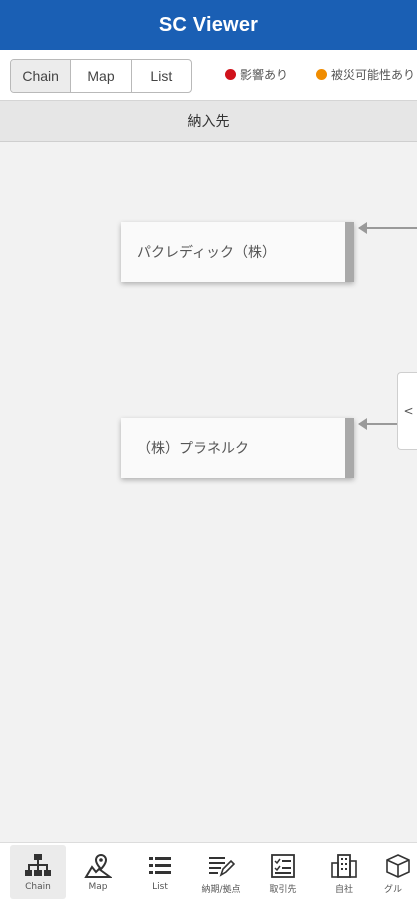 This screenshot has width=417, height=900. I want to click on expand-panel-handle: <, so click(407, 411).